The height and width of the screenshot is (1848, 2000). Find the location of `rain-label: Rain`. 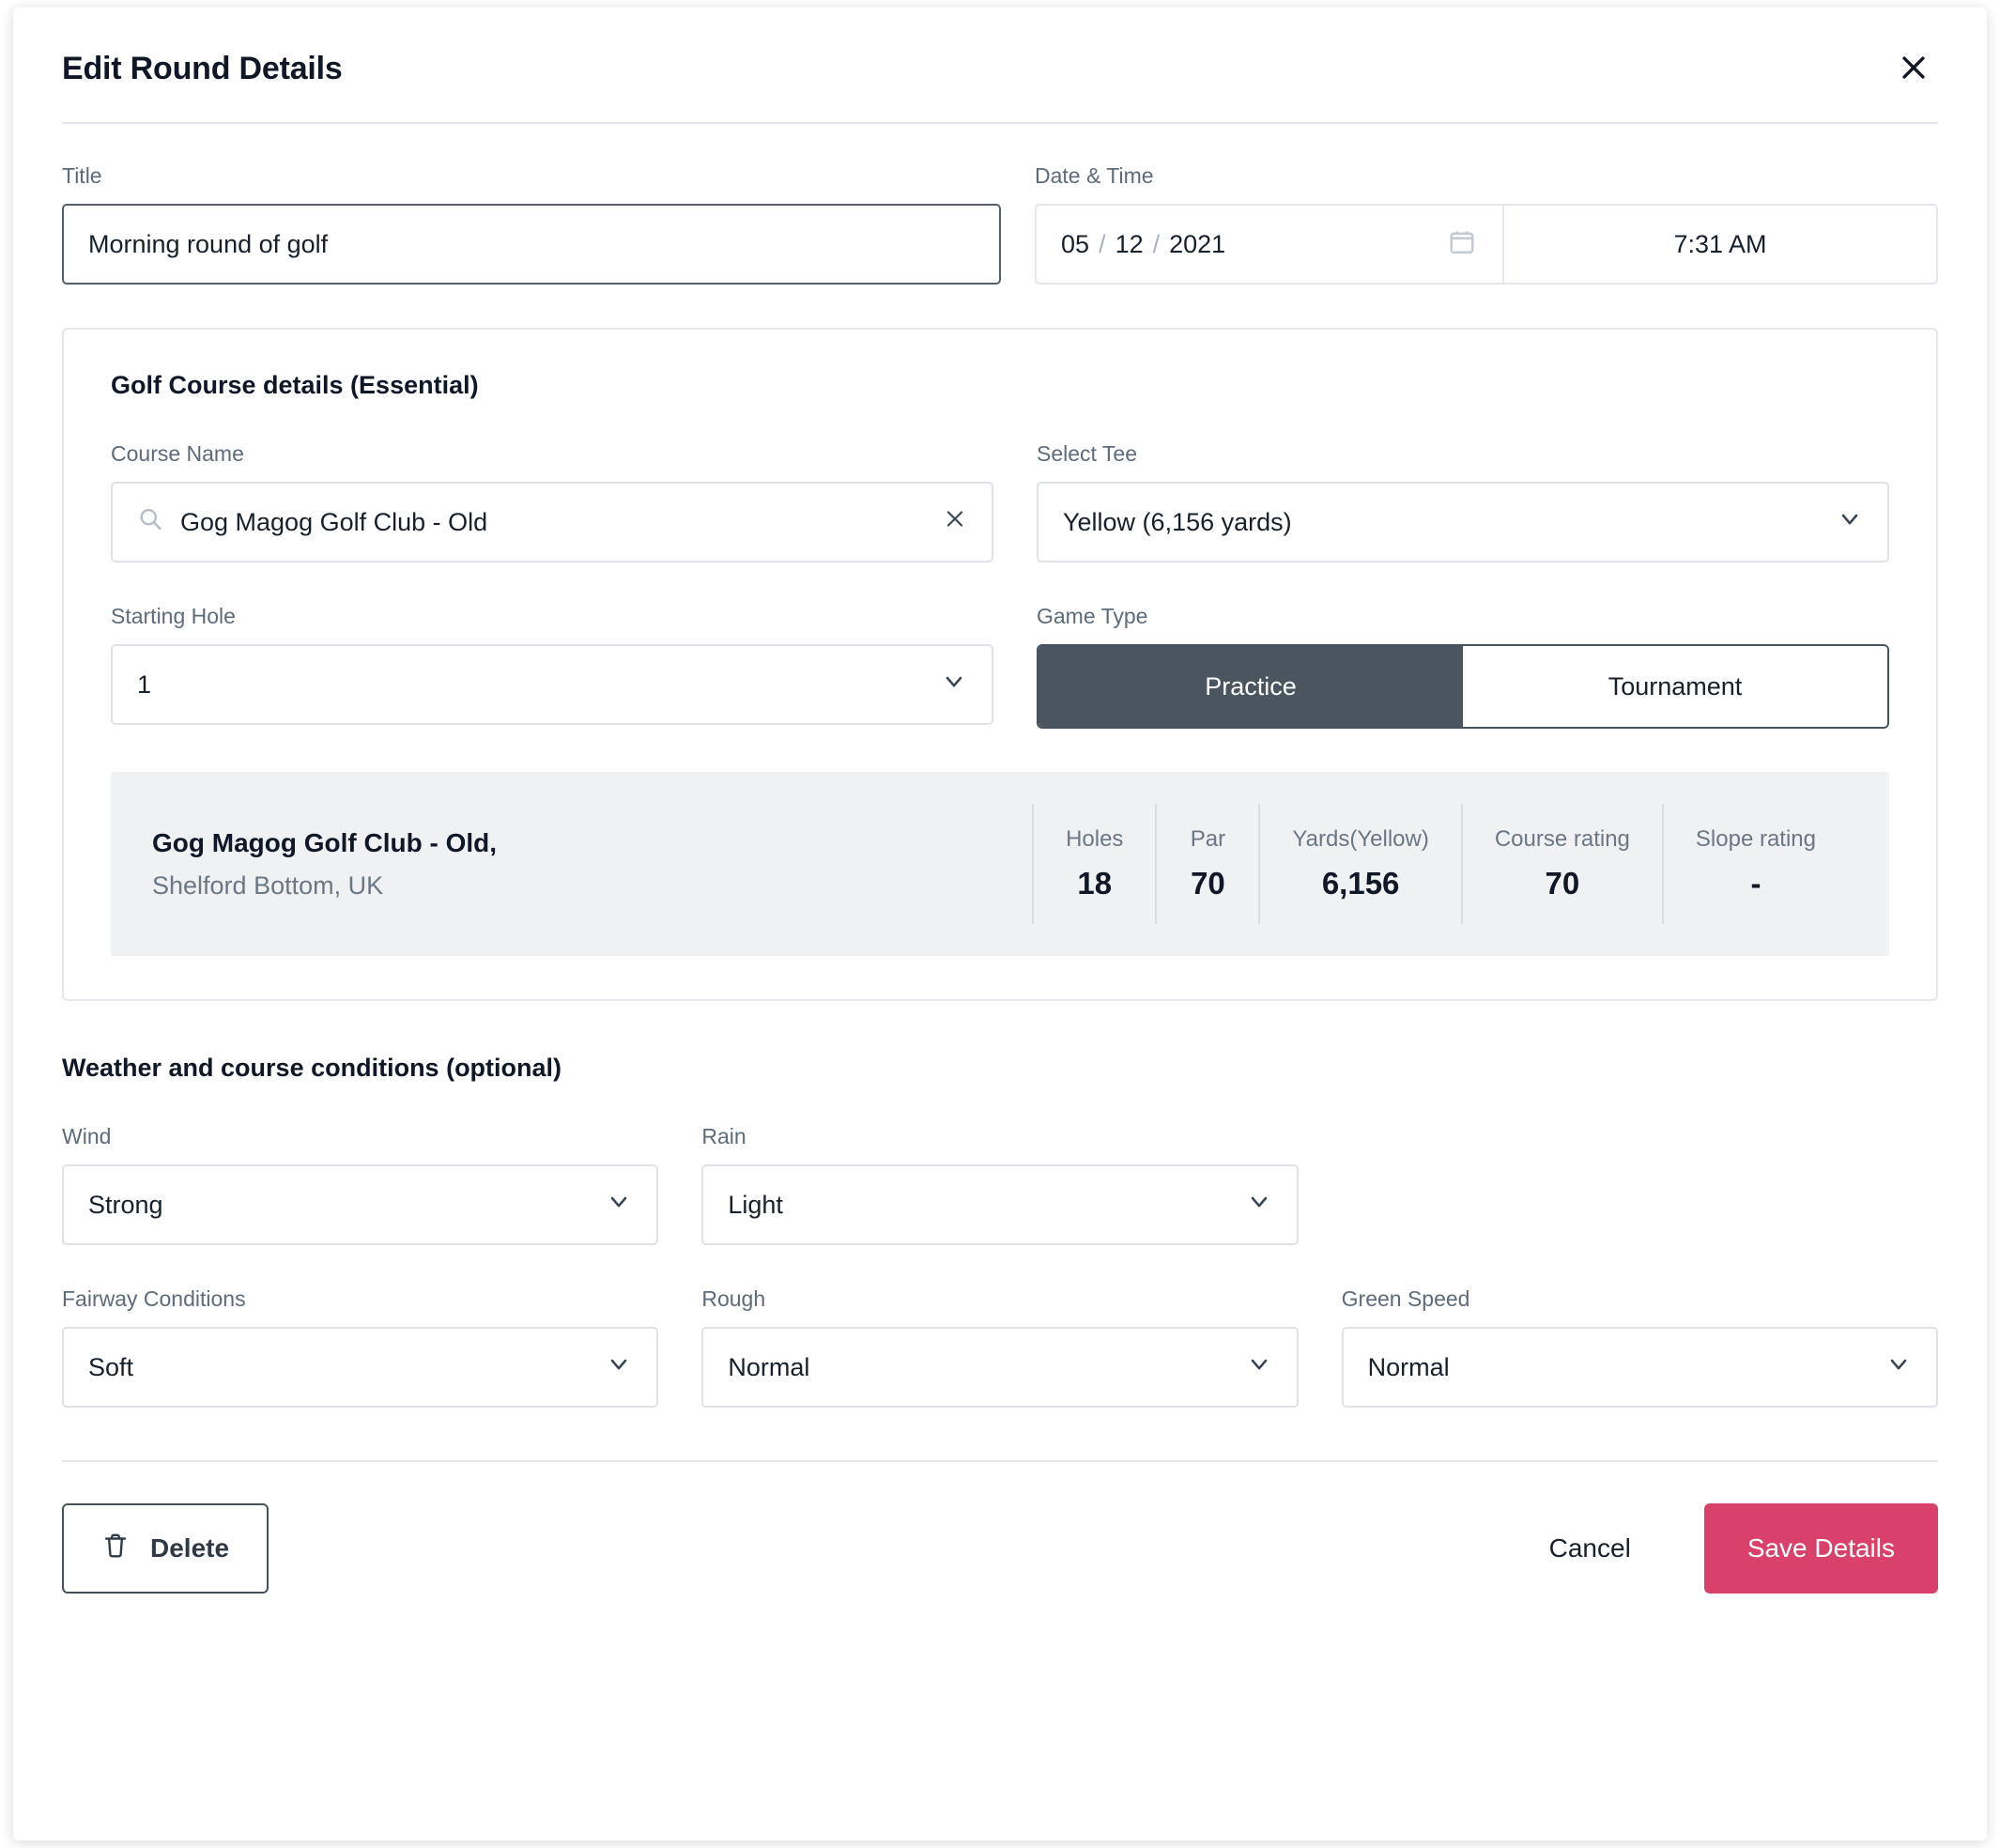

rain-label: Rain is located at coordinates (723, 1136).